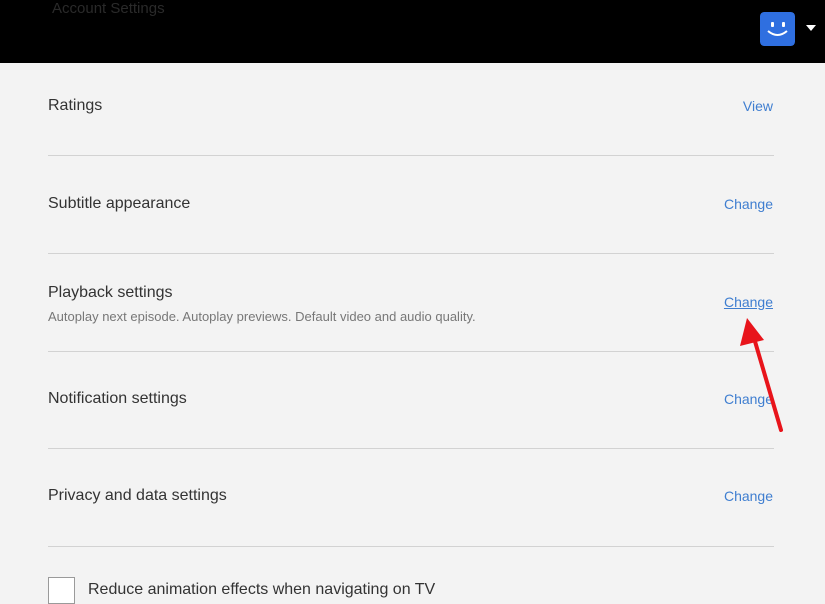  I want to click on ratings-view-link: View, so click(758, 106).